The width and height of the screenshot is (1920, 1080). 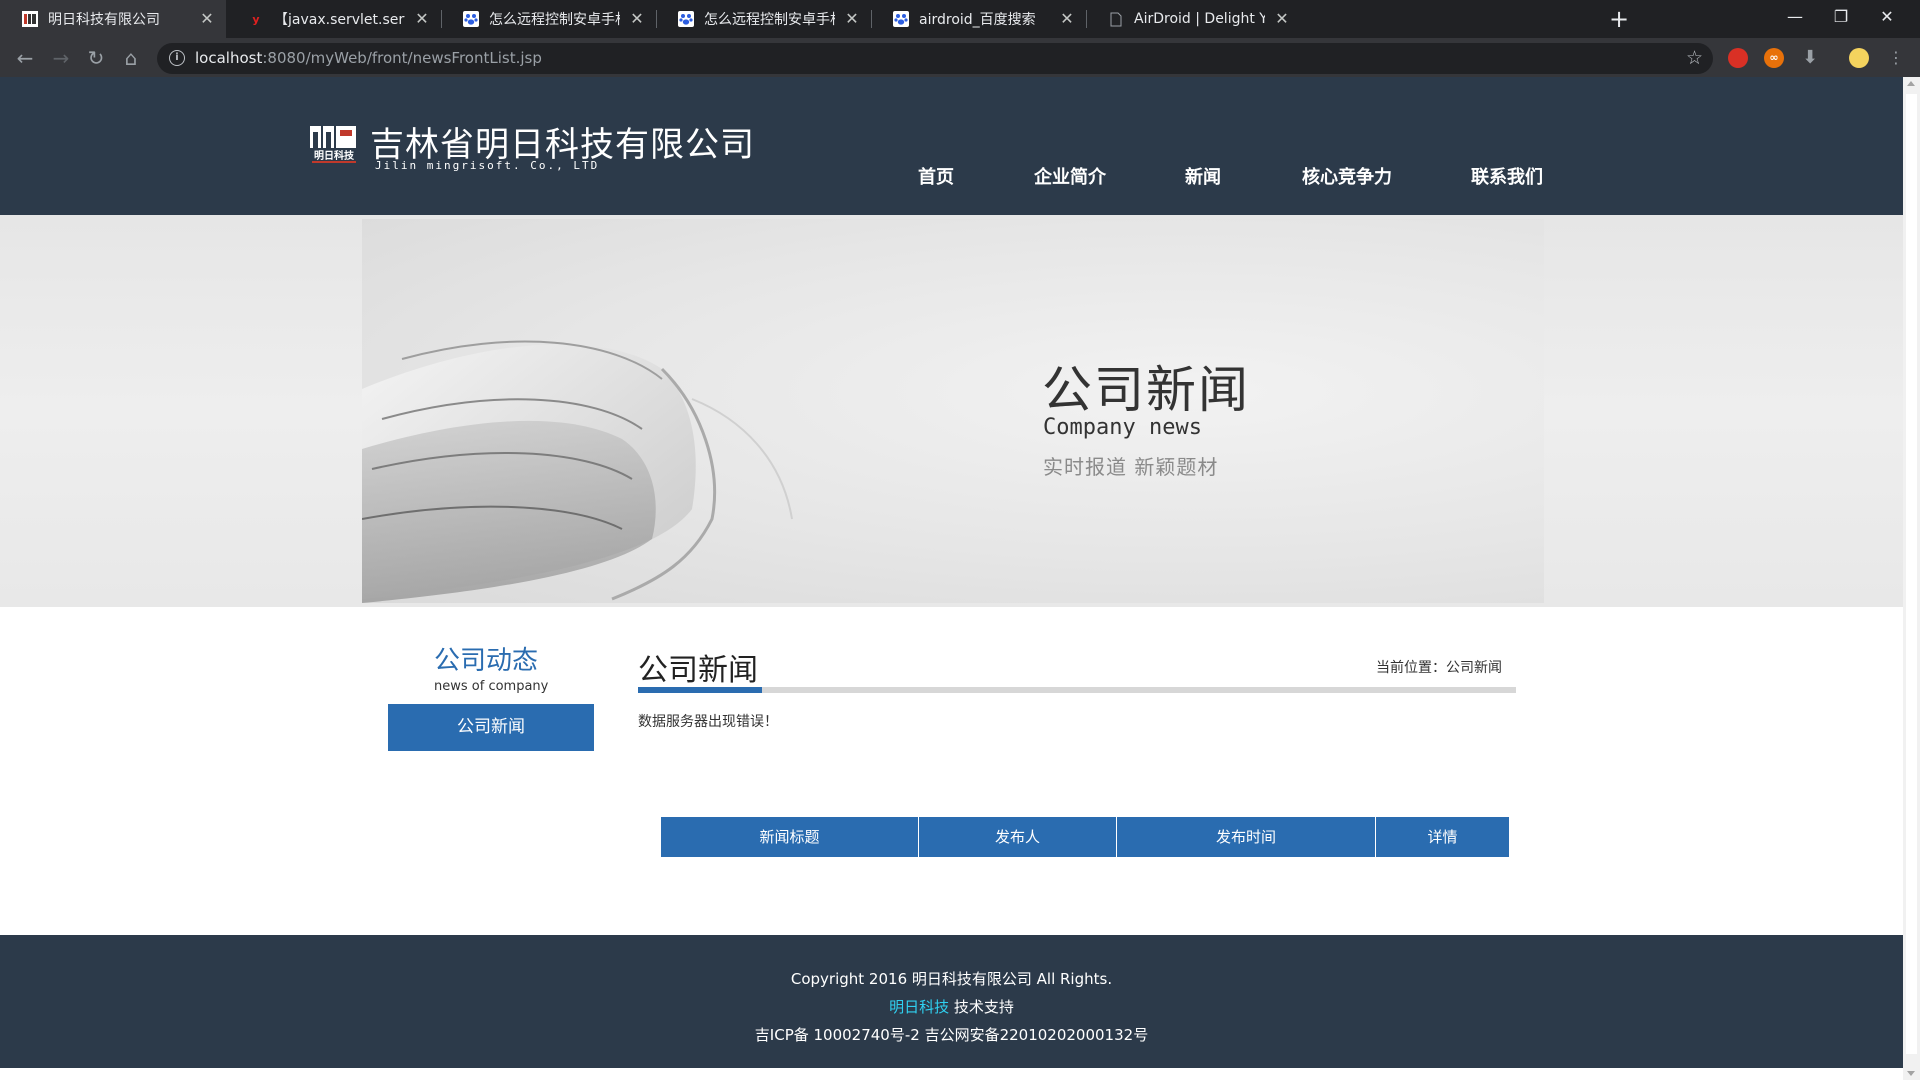 I want to click on extension-infinity-icon: ∞, so click(x=1774, y=58).